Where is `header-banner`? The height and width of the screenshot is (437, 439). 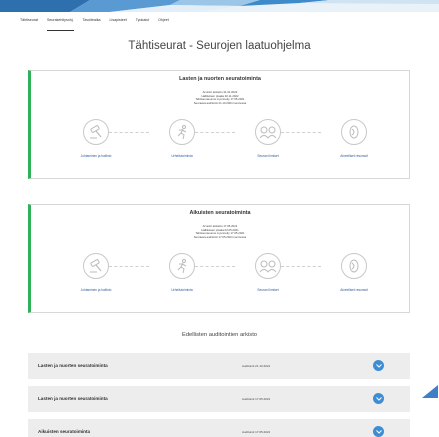
header-banner is located at coordinates (219, 6).